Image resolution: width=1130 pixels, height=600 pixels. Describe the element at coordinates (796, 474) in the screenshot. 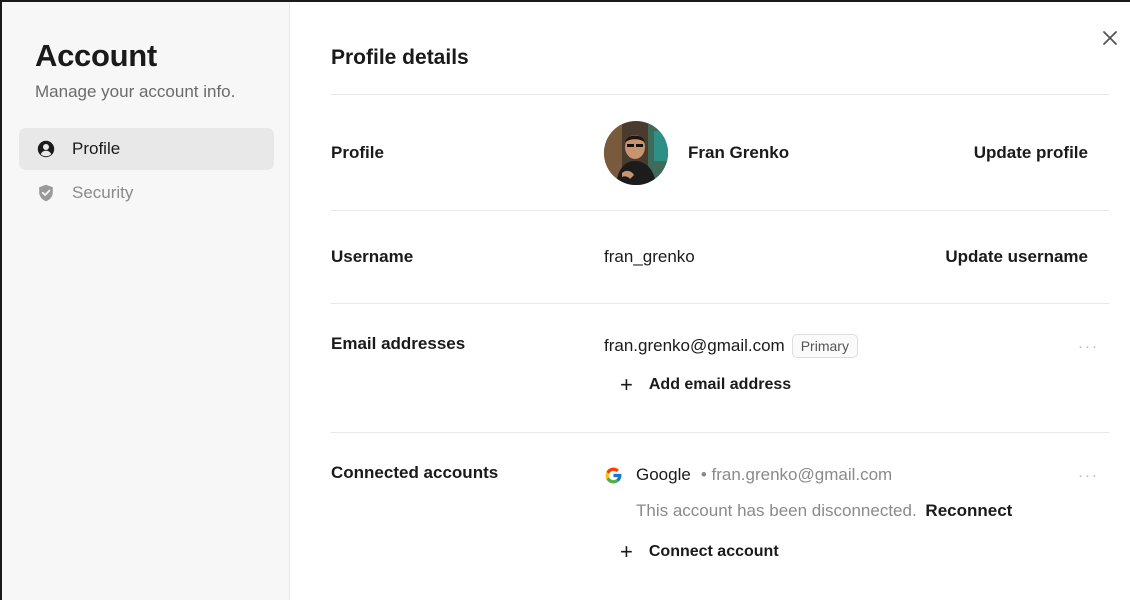

I see `provider-email: • fran.grenko@gmail.com` at that location.